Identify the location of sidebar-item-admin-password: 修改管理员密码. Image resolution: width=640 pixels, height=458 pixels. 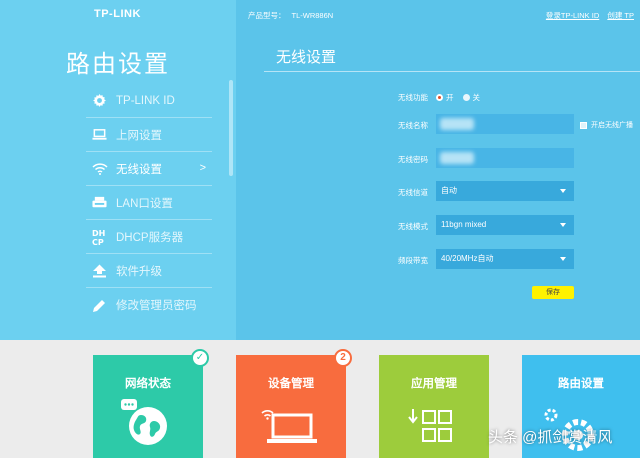
(149, 305).